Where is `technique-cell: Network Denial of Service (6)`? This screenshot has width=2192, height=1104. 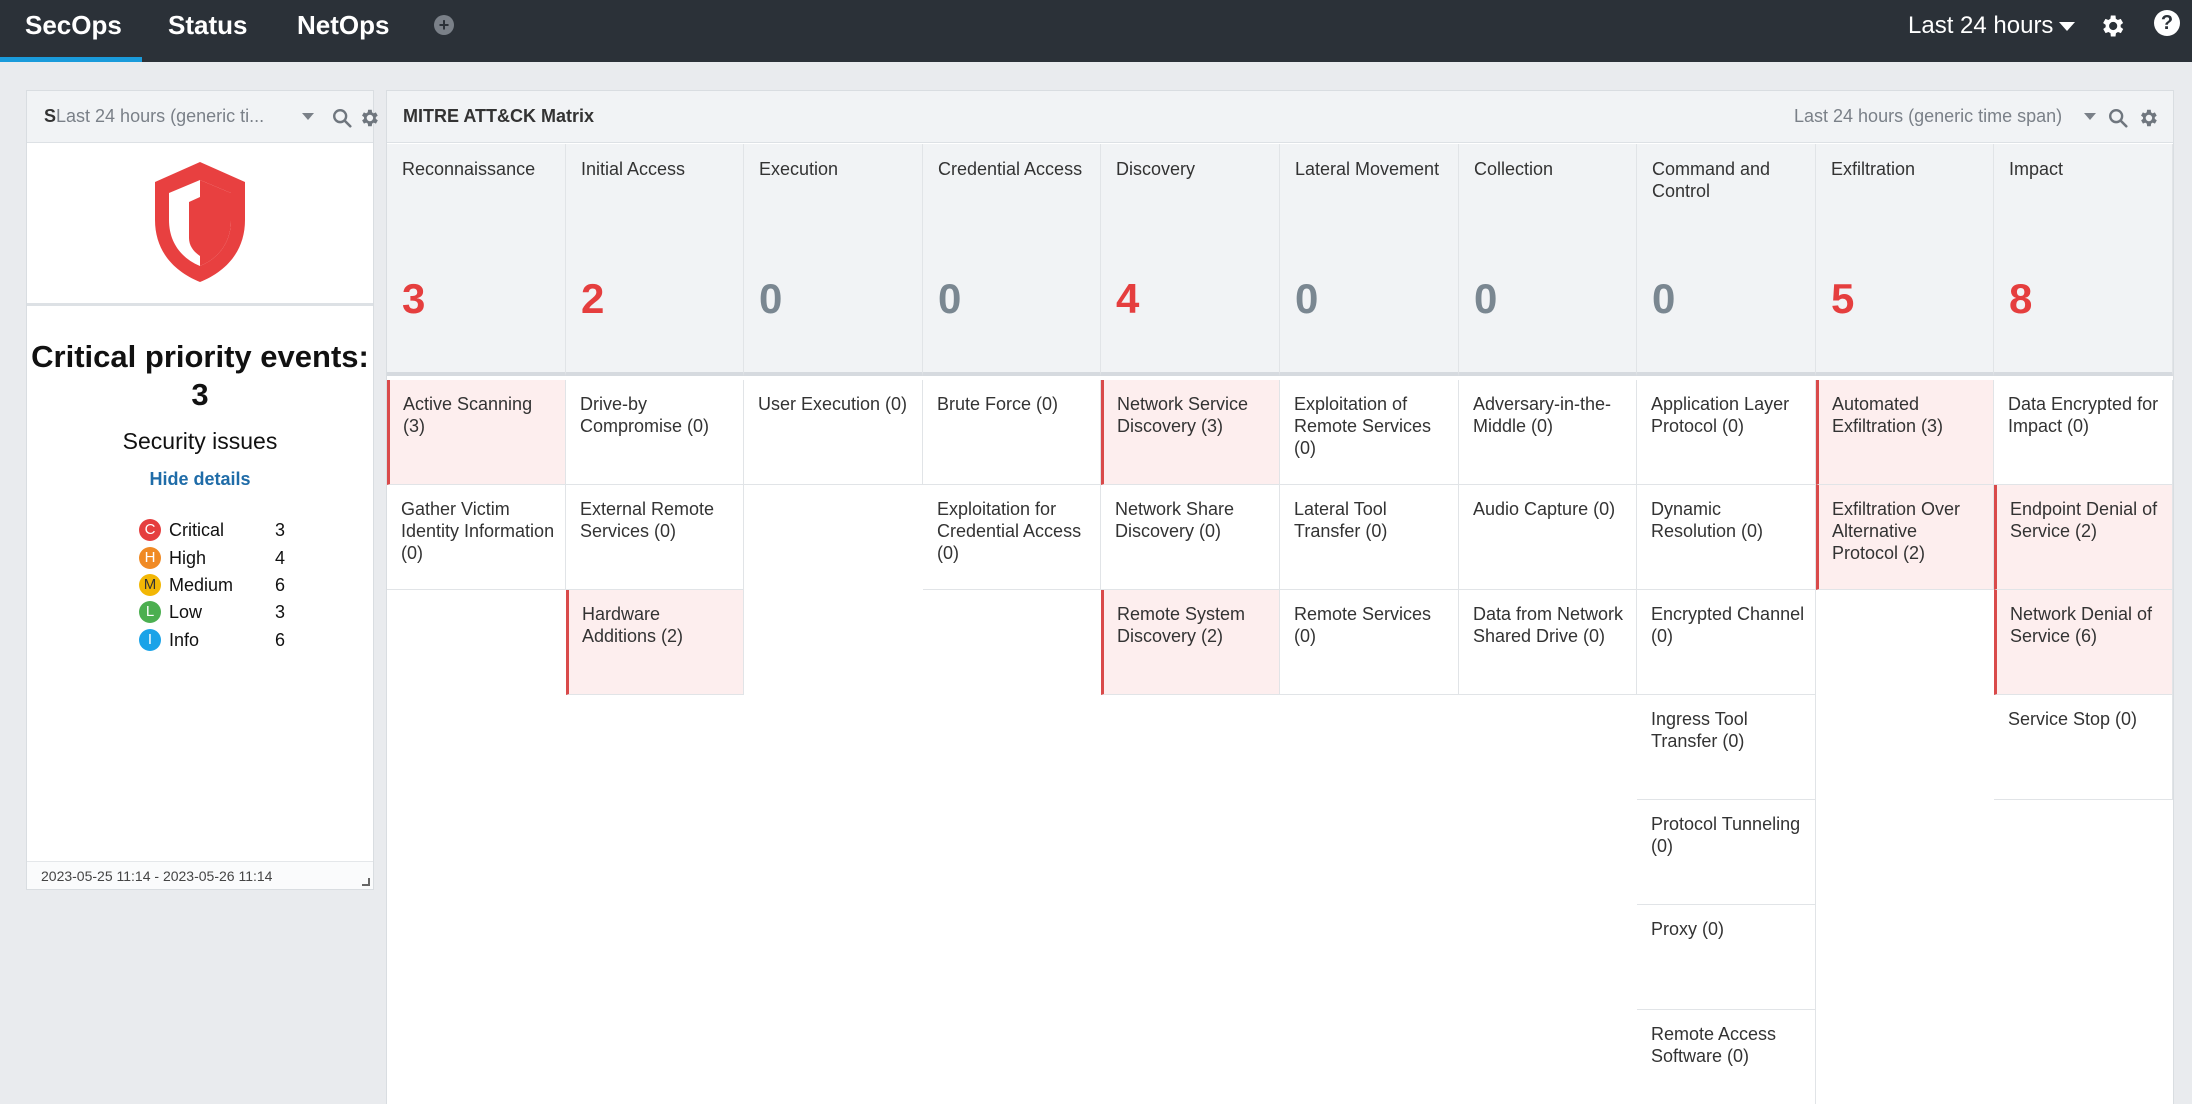
technique-cell: Network Denial of Service (6) is located at coordinates (2083, 642).